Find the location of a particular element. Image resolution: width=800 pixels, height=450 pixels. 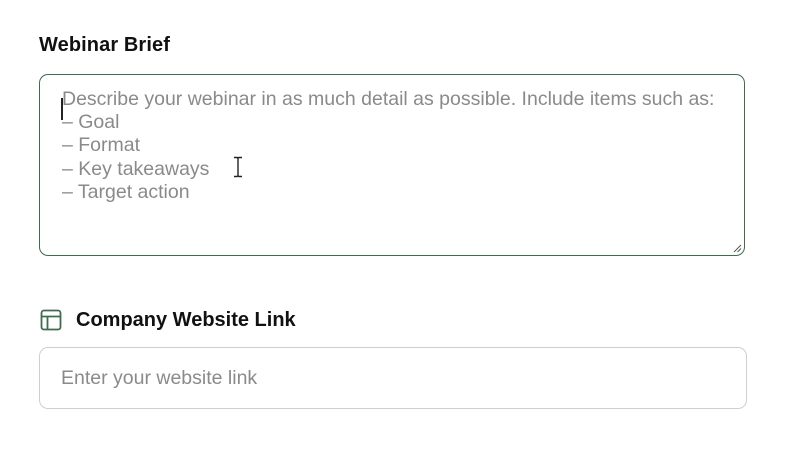

layout-icon is located at coordinates (51, 320).